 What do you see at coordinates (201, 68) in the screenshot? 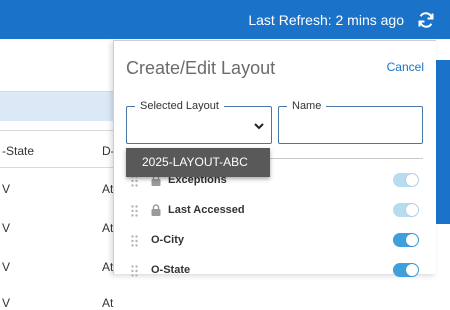
I see `panel-title: Create/Edit Layout` at bounding box center [201, 68].